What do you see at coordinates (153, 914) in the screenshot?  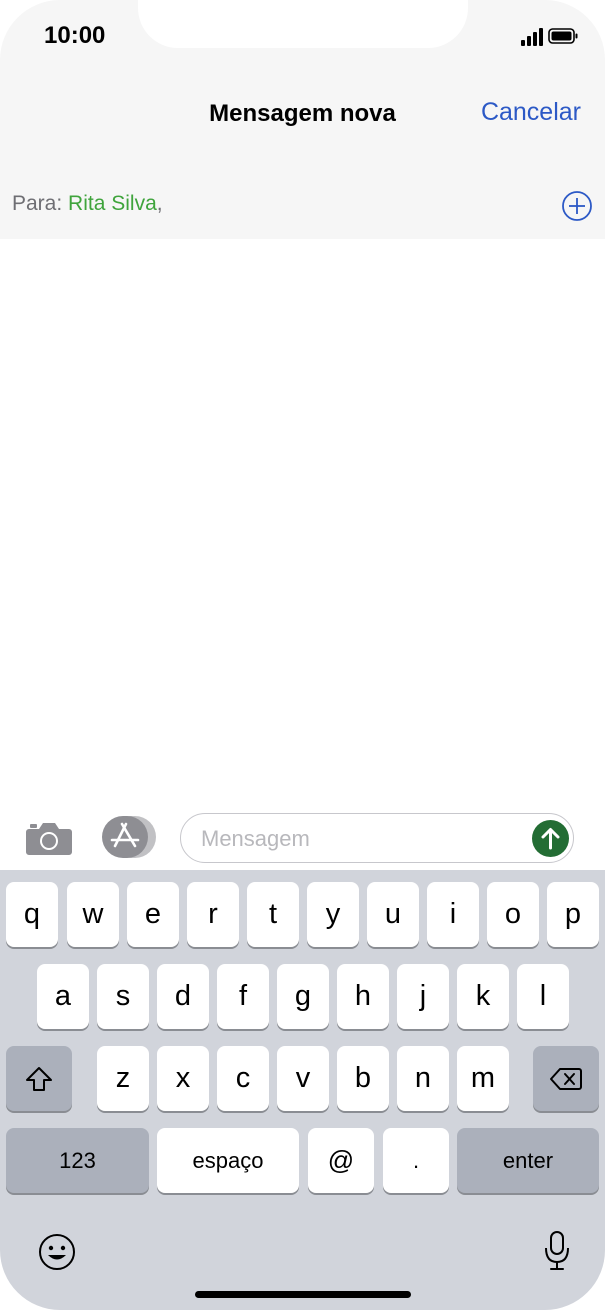 I see `key-e: e` at bounding box center [153, 914].